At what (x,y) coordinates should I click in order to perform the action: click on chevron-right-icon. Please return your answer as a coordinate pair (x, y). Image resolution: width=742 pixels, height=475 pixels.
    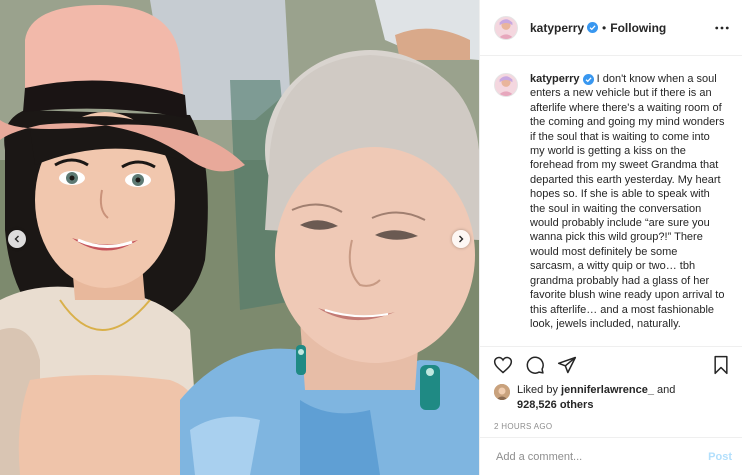
    Looking at the image, I should click on (461, 239).